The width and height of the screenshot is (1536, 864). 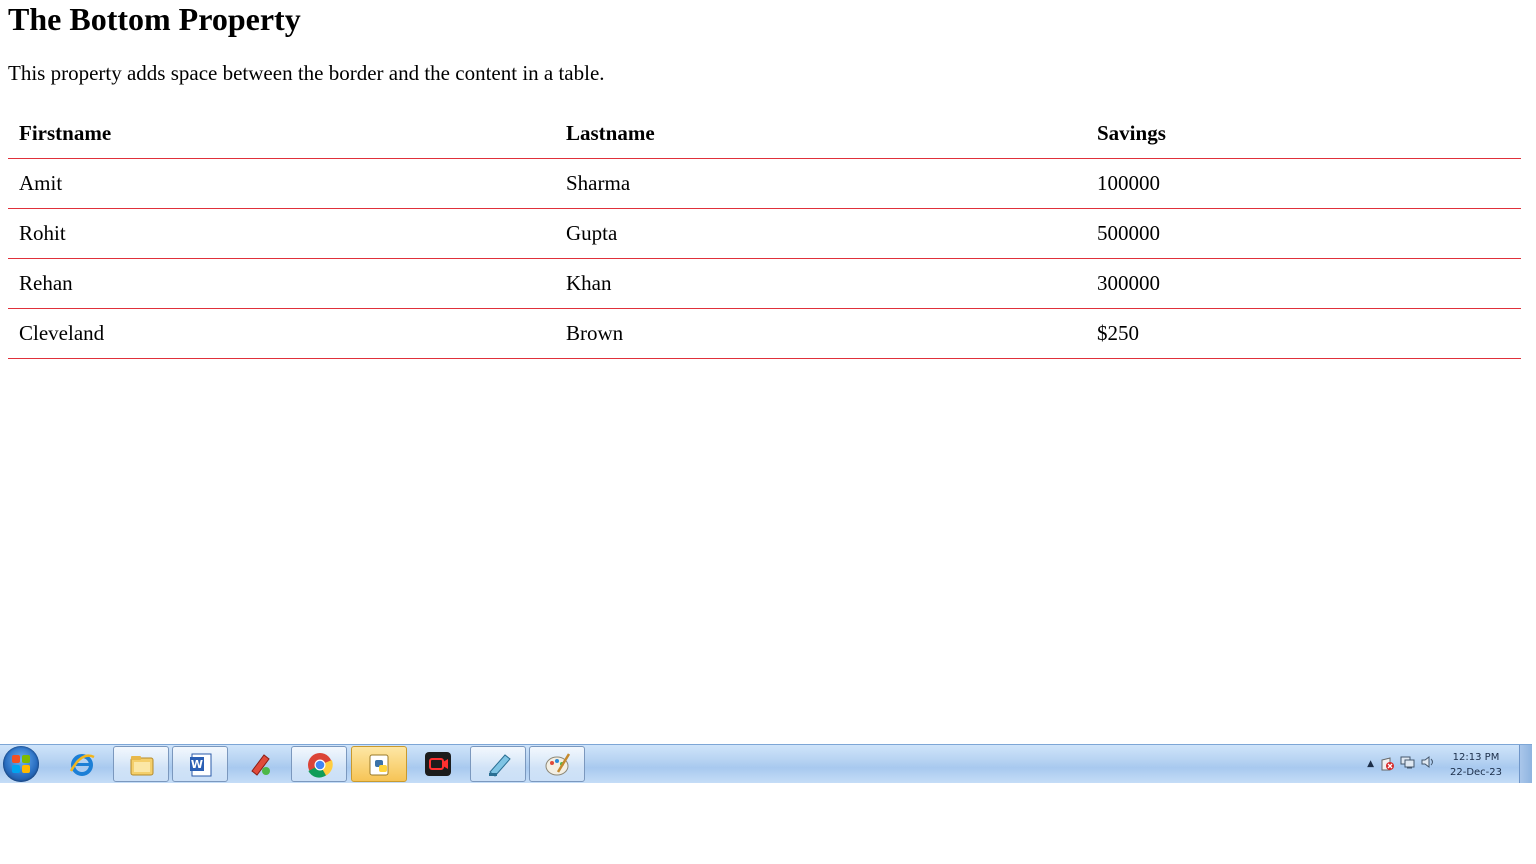 What do you see at coordinates (1303, 333) in the screenshot?
I see `cell-savings: $250` at bounding box center [1303, 333].